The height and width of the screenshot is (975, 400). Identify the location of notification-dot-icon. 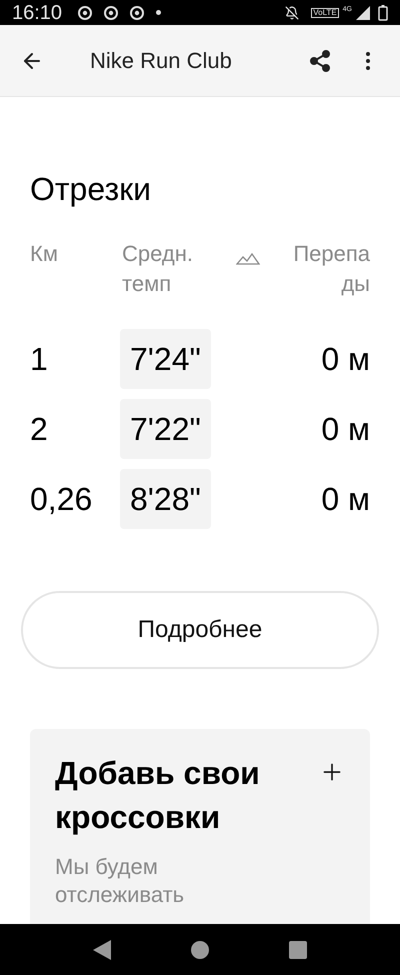
(159, 12).